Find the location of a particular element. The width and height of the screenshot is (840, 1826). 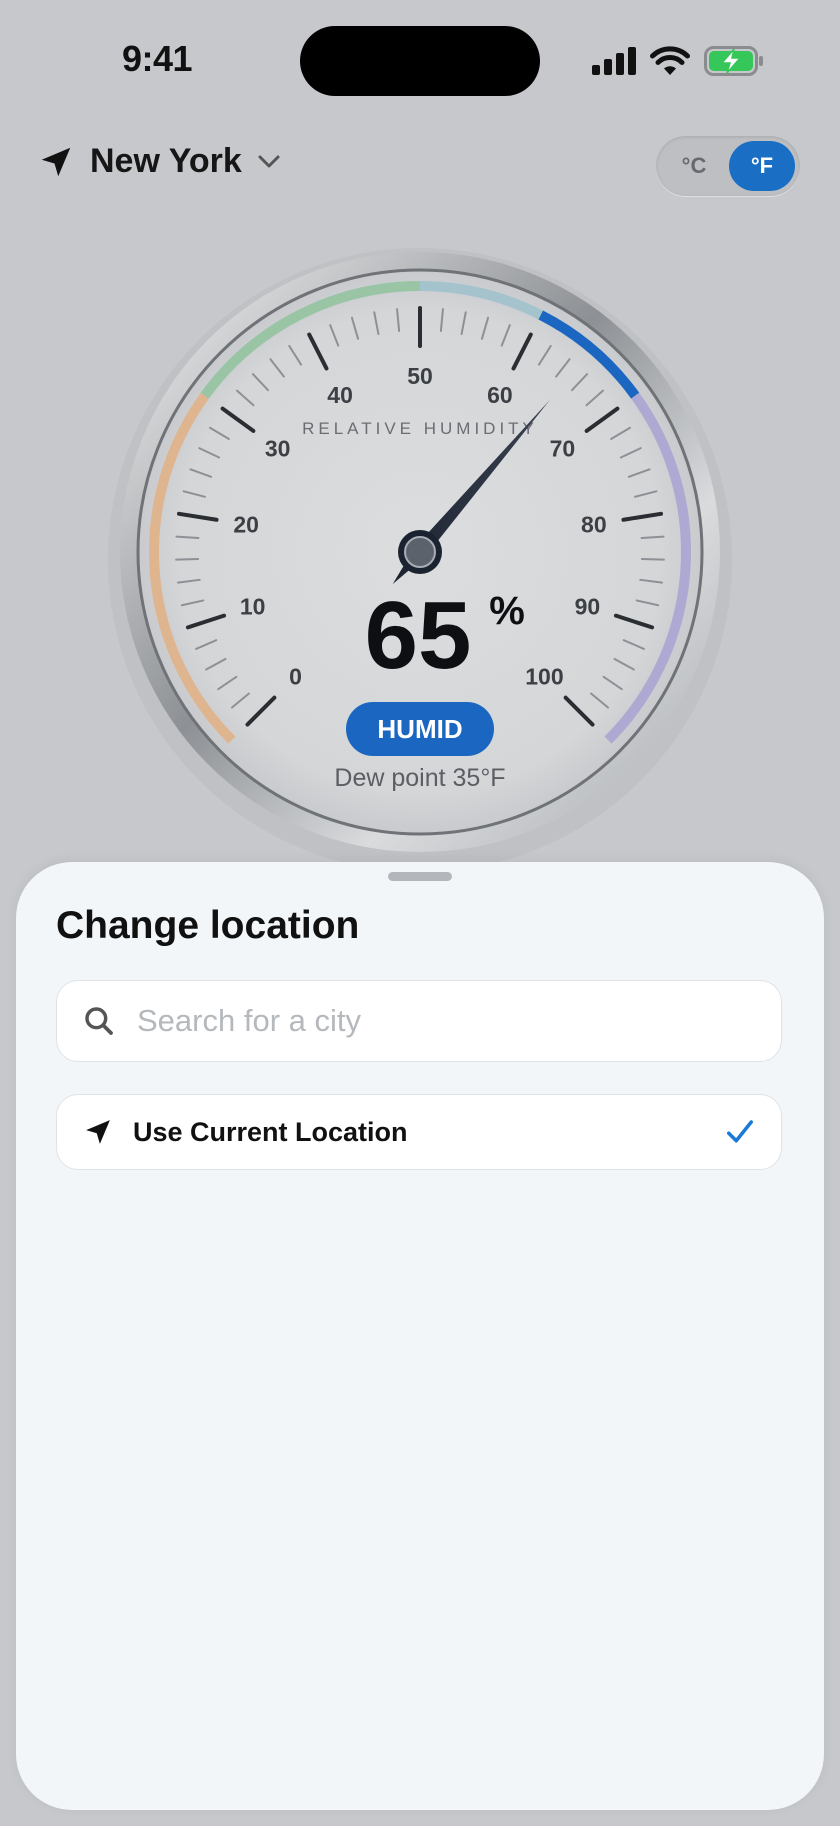

chevron-down-icon is located at coordinates (269, 161).